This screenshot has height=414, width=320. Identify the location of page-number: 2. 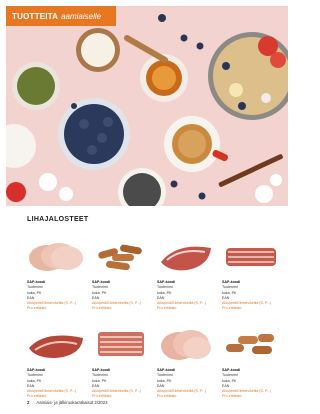
(28, 402).